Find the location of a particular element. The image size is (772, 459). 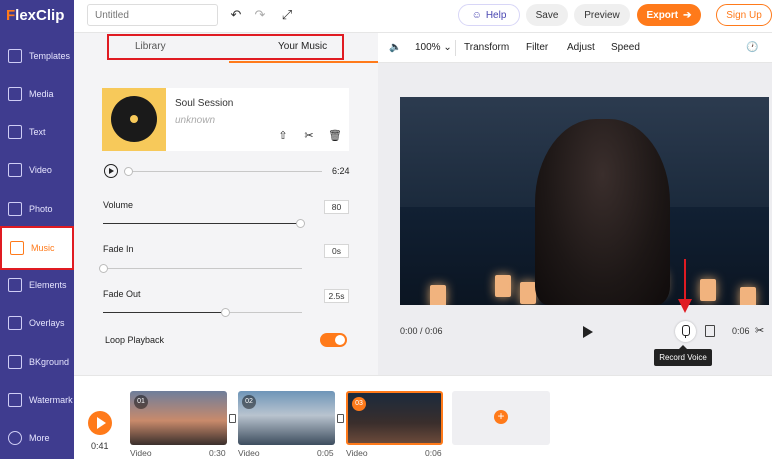

track-progress is located at coordinates (223, 171).